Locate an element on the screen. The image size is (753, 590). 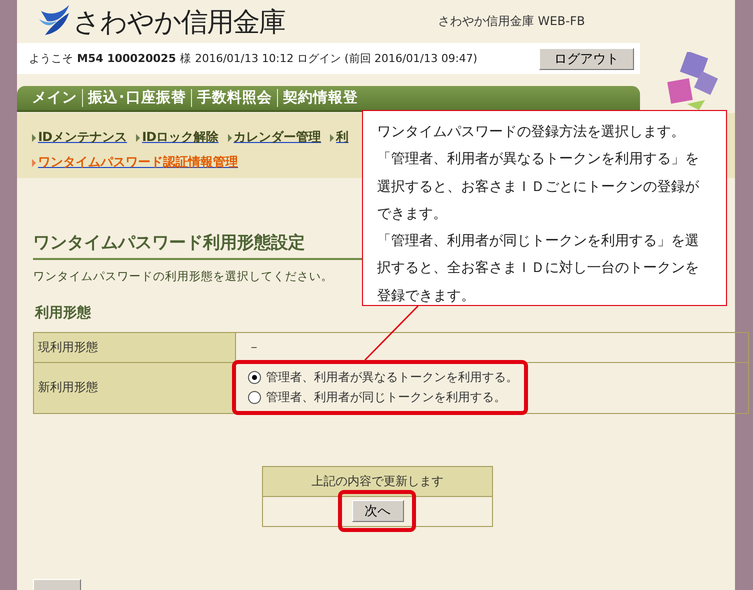
nav-item: 契約情報登 is located at coordinates (320, 98).